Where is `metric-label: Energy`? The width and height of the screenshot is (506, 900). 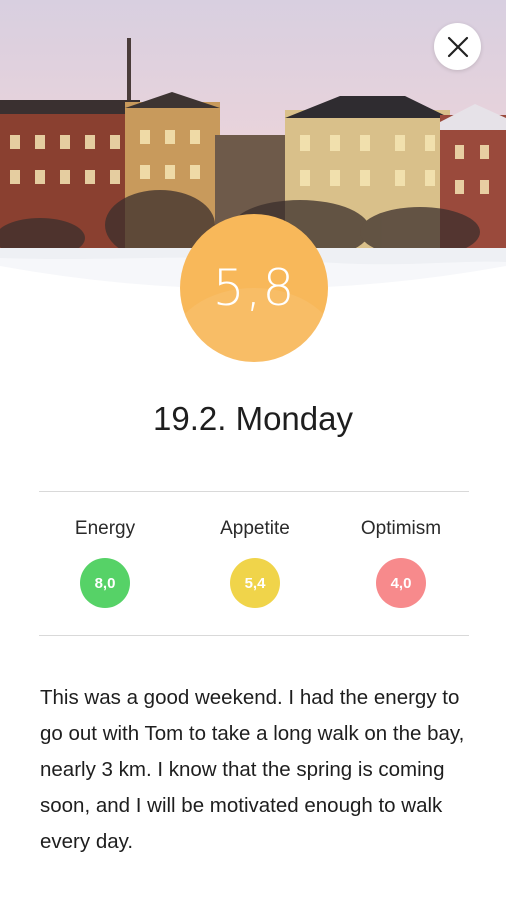 metric-label: Energy is located at coordinates (105, 528).